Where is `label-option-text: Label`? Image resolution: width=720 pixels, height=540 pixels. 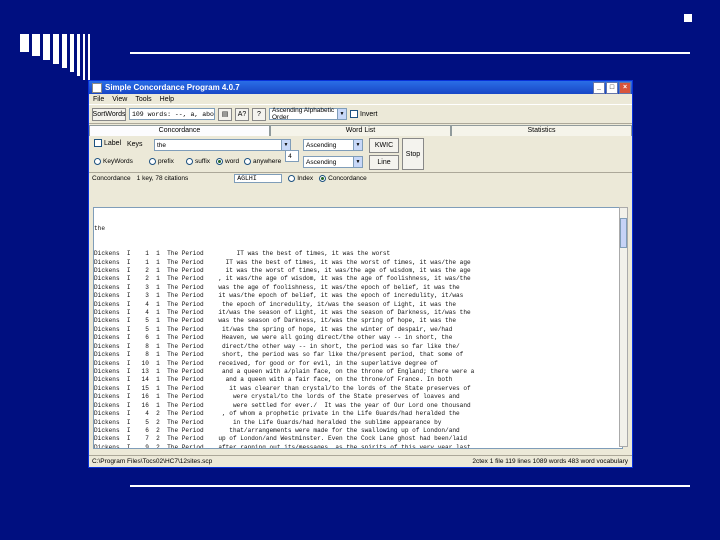 label-option-text: Label is located at coordinates (113, 143).